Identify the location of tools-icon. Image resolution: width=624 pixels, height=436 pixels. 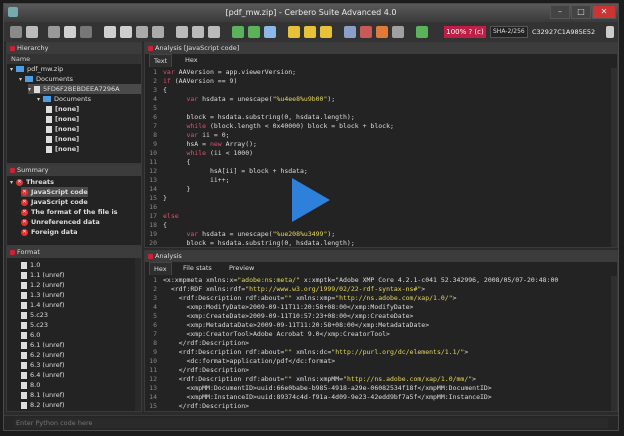
(382, 32).